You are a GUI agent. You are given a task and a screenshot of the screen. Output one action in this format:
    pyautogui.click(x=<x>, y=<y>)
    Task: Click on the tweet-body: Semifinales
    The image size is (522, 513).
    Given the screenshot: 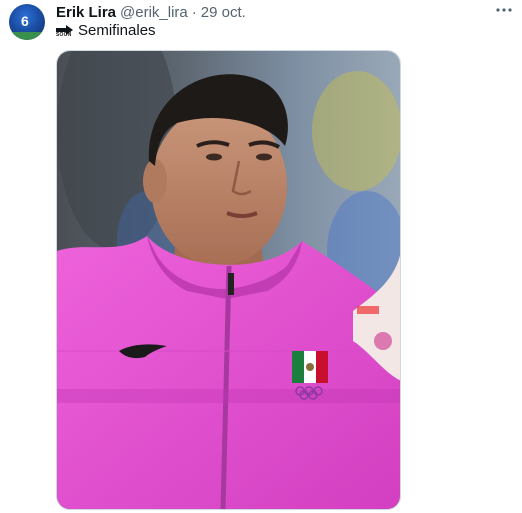 What is the action you would take?
    pyautogui.click(x=117, y=30)
    